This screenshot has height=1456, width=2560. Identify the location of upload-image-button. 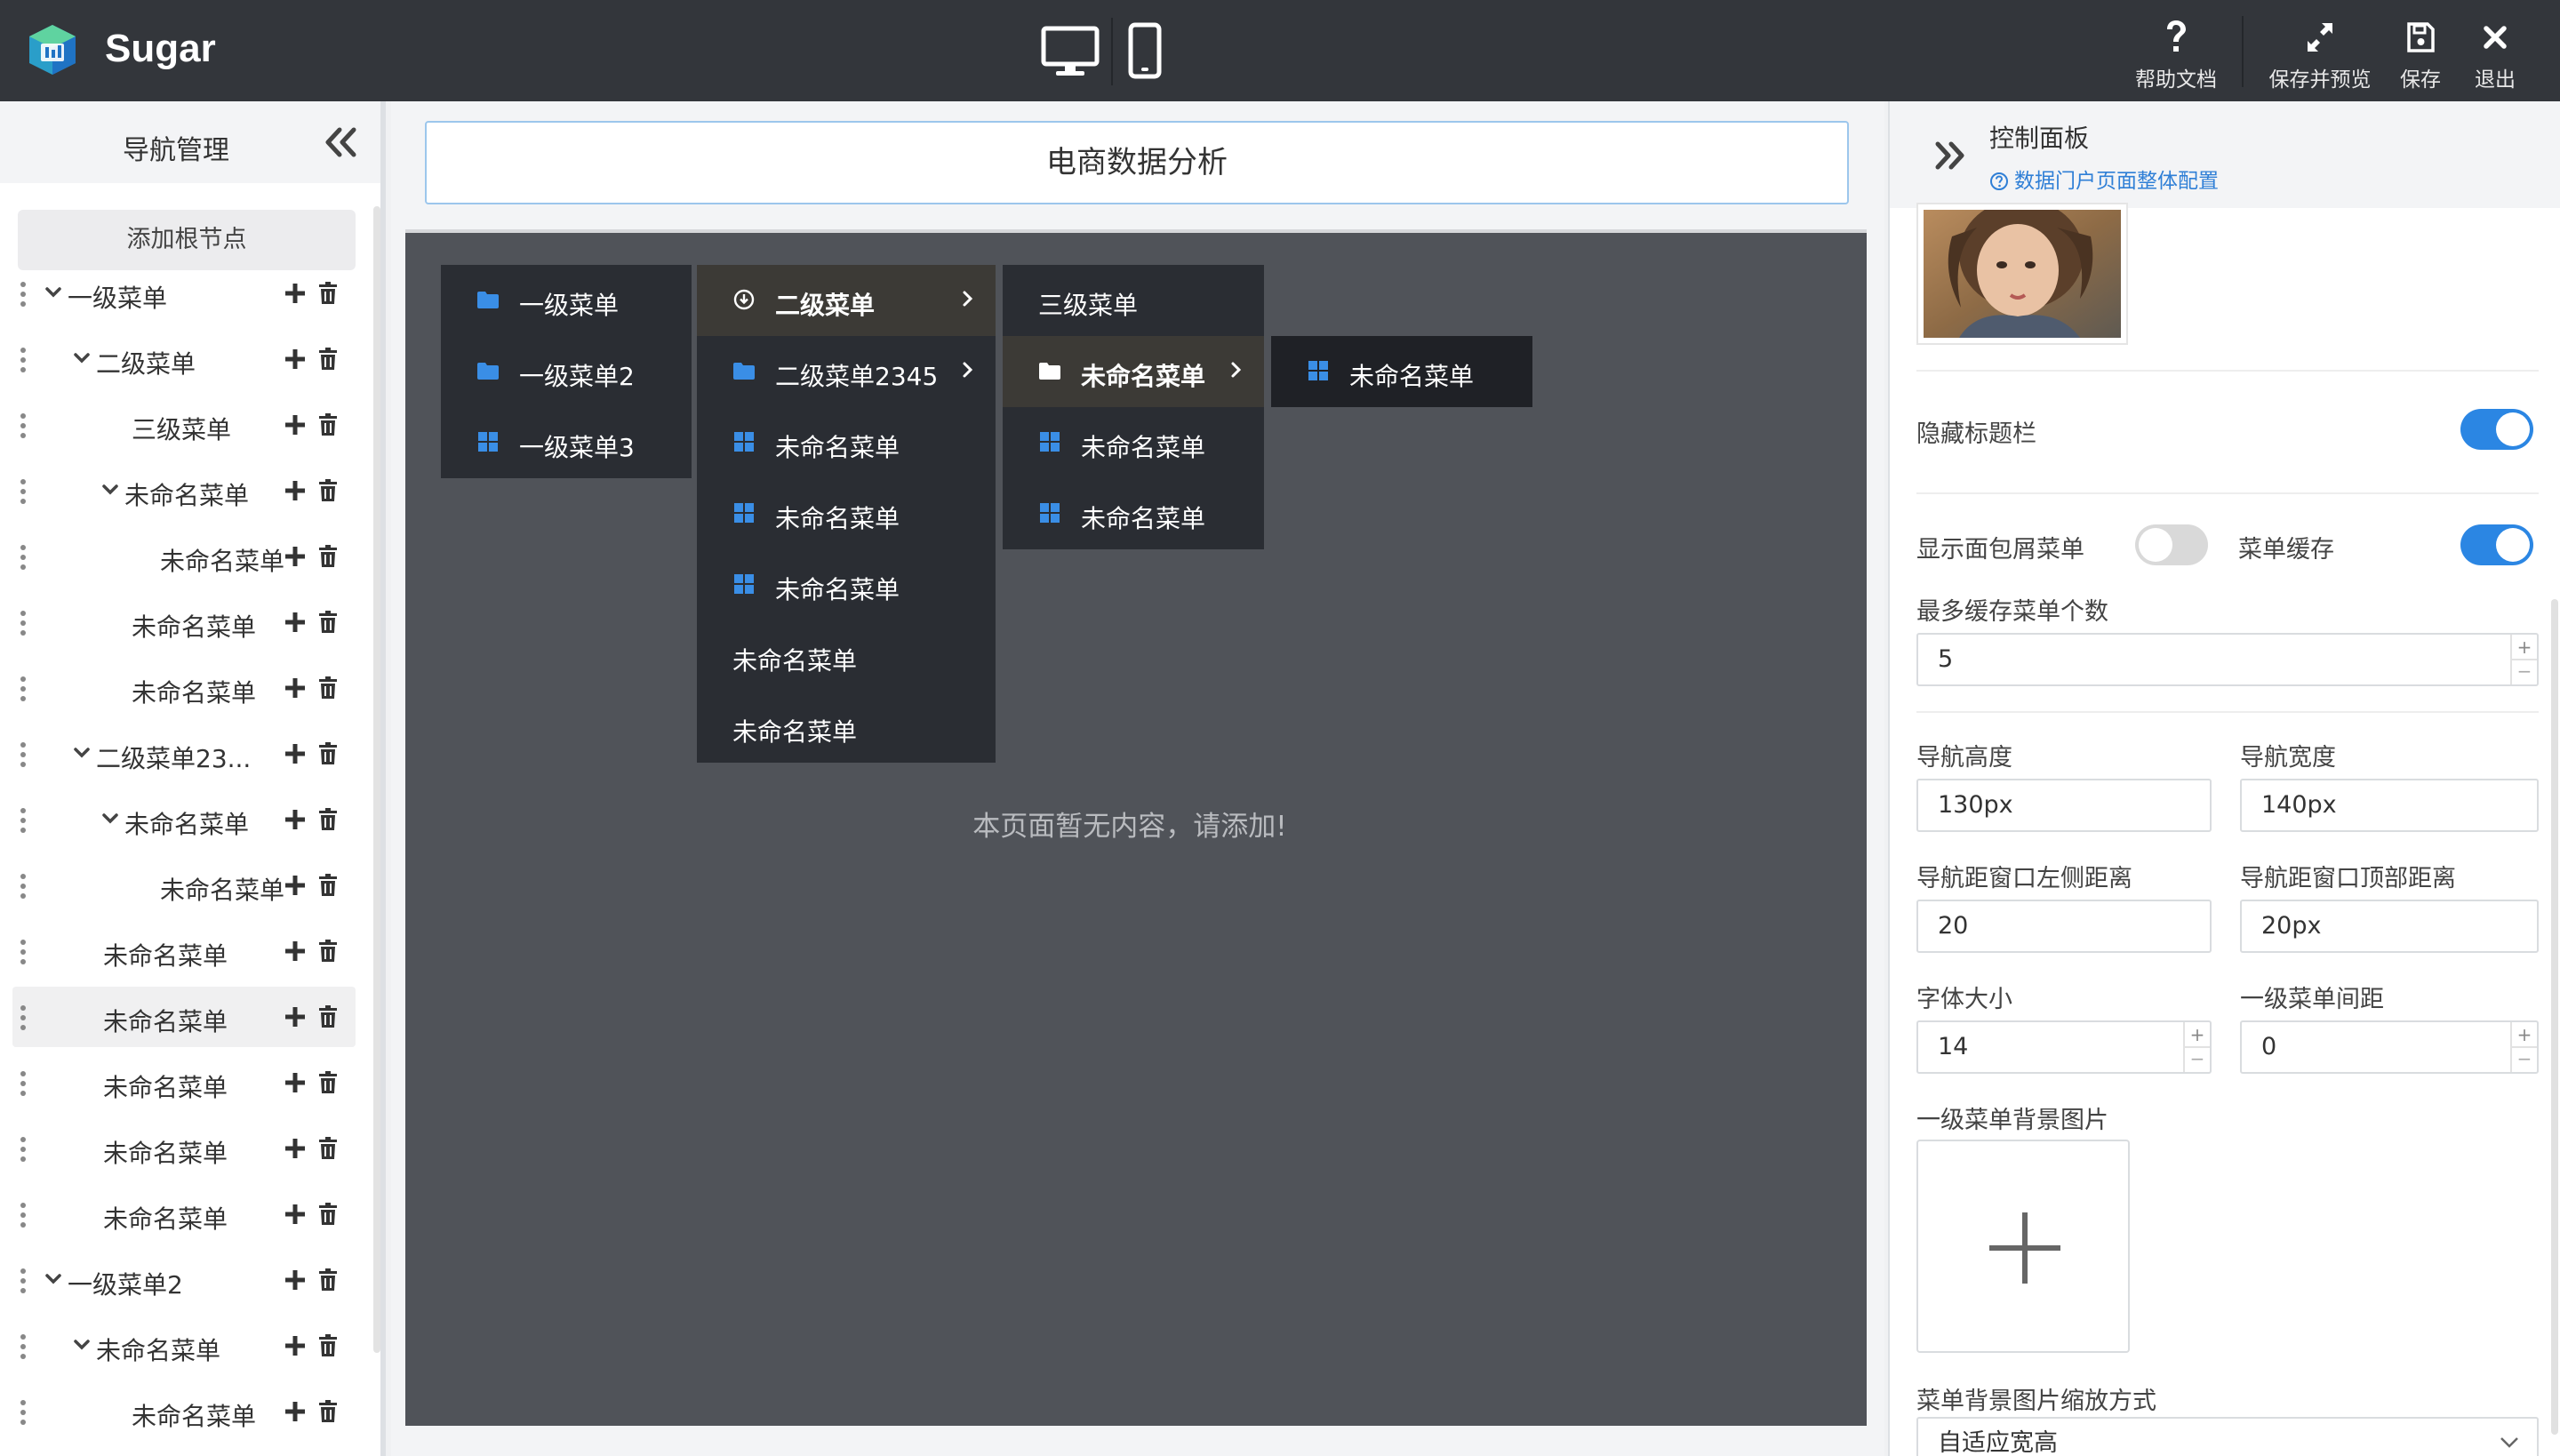
(2023, 1246).